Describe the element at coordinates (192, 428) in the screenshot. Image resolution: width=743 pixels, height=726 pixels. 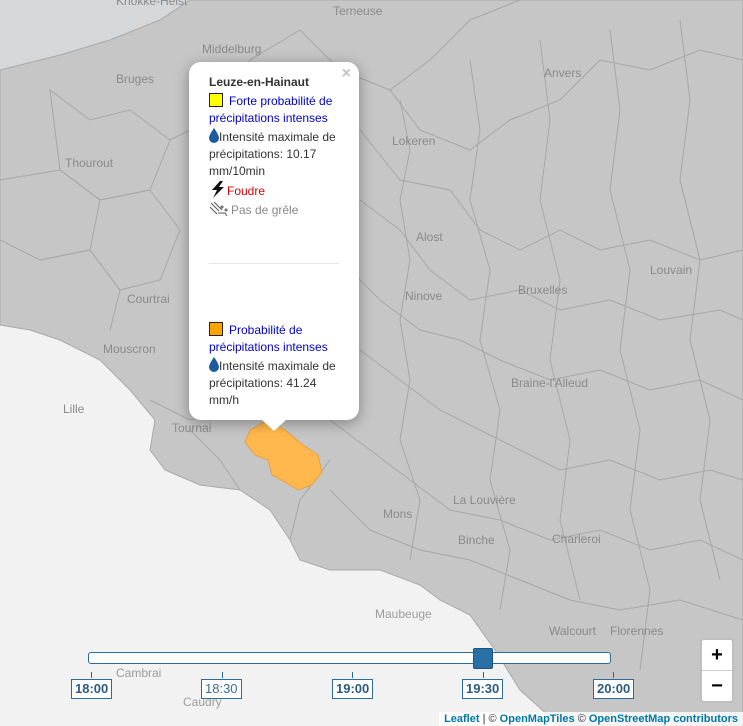
I see `place-label: Tournai` at that location.